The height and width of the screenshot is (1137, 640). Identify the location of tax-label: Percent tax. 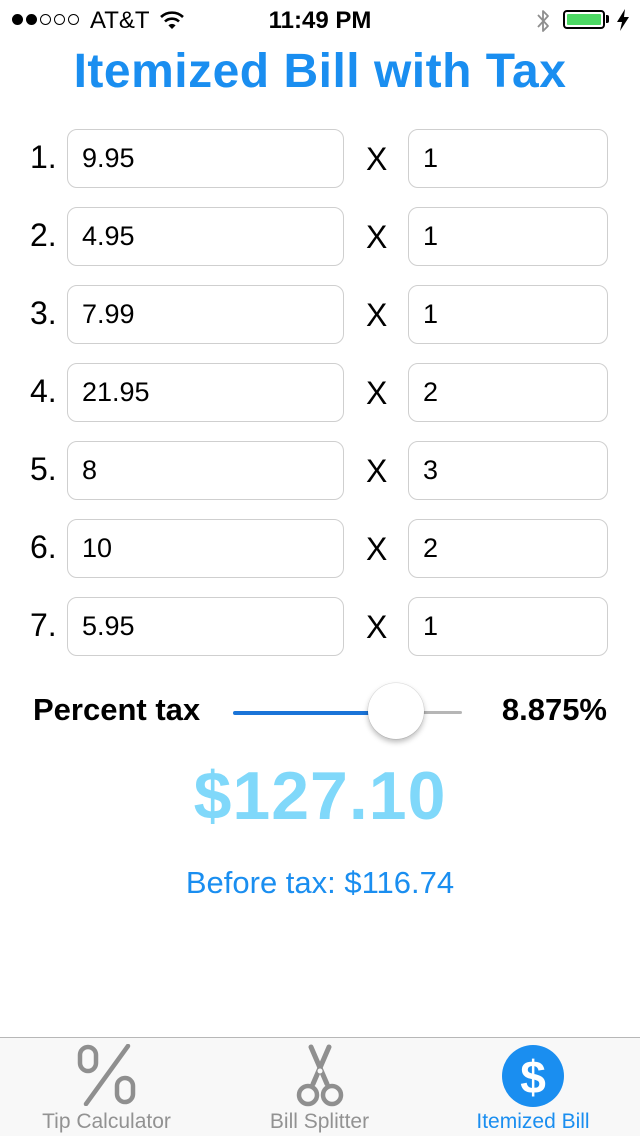
(117, 709).